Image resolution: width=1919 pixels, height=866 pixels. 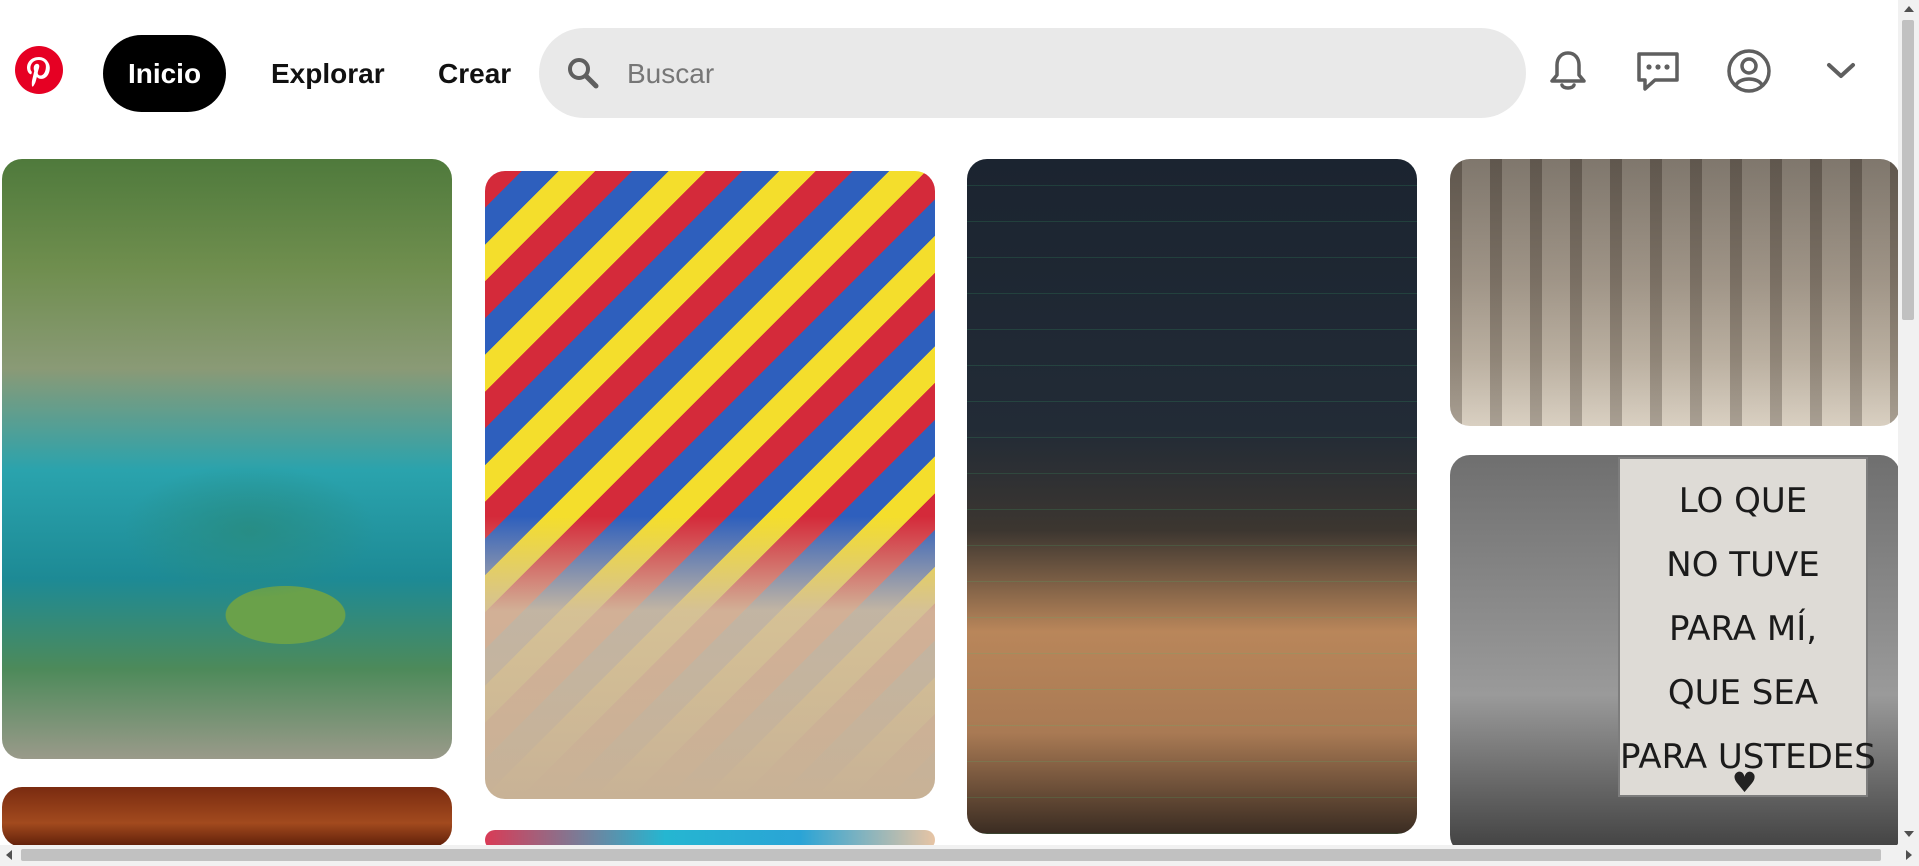 I want to click on nav-explore-link: Explorar, so click(x=328, y=73).